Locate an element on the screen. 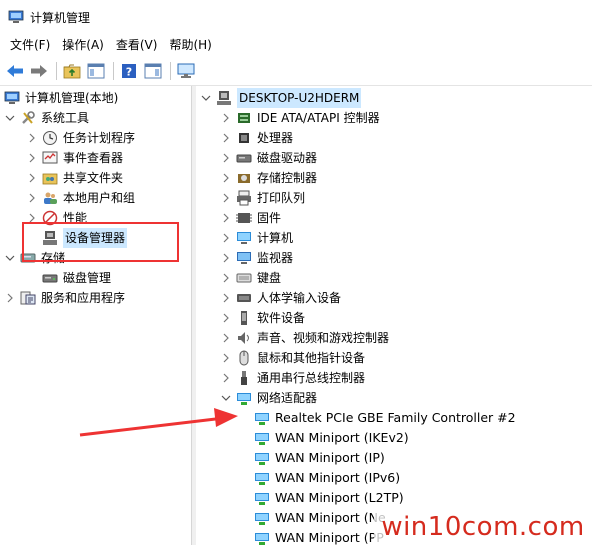  device-category-row: 声音、视频和游戏控制器 is located at coordinates (304, 338).